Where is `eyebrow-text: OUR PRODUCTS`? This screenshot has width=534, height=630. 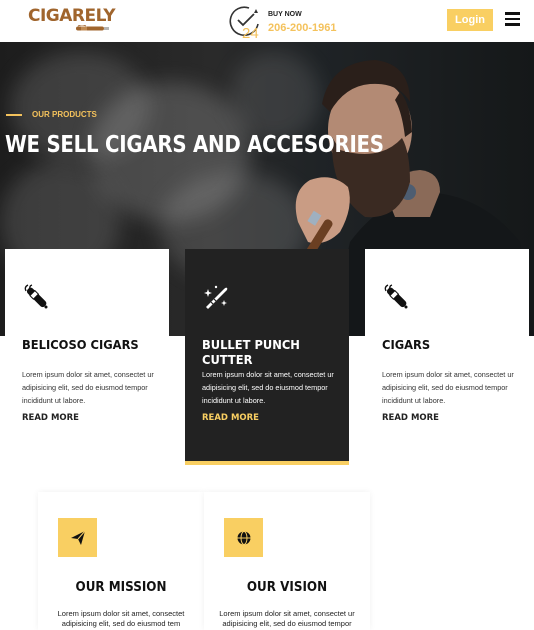
eyebrow-text: OUR PRODUCTS is located at coordinates (64, 114).